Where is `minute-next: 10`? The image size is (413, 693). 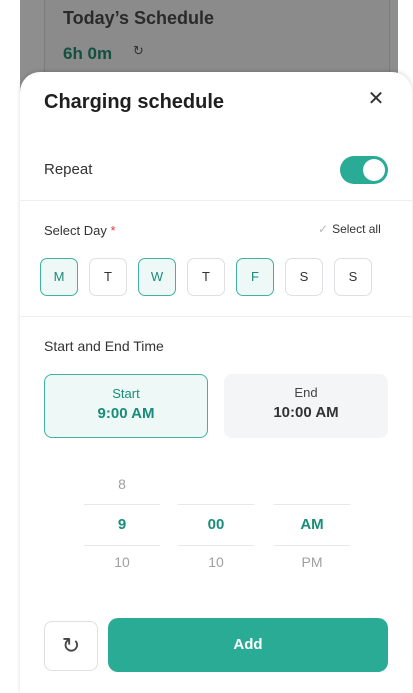 minute-next: 10 is located at coordinates (216, 562).